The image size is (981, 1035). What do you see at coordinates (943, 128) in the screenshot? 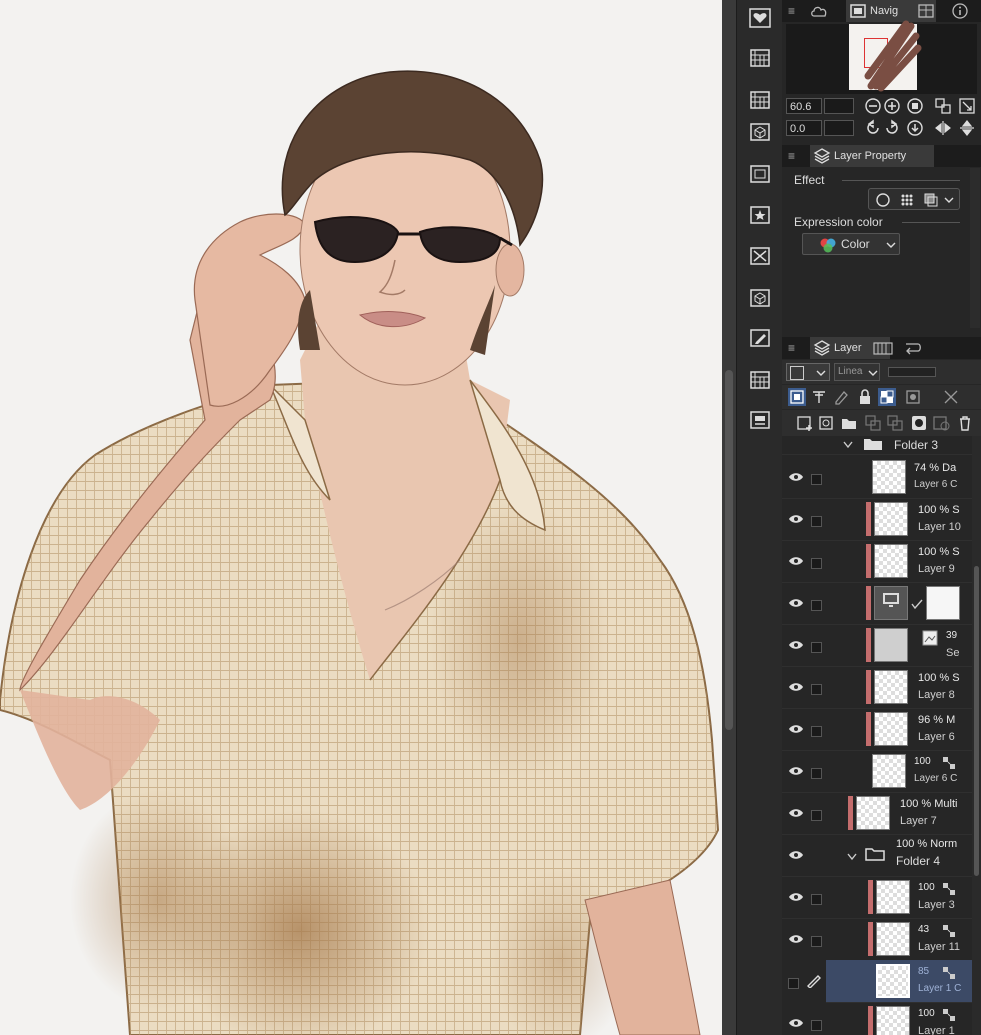
I see `flip-horizontal-icon` at bounding box center [943, 128].